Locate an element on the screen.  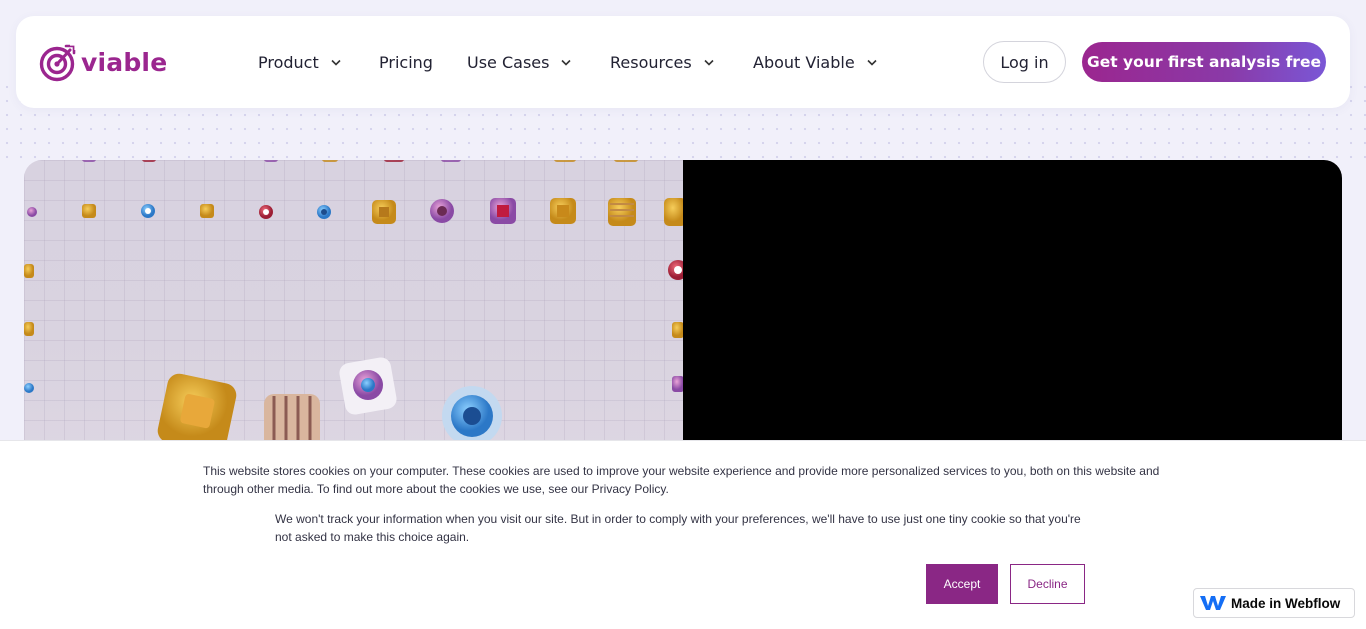
nav-use-cases: Use Cases is located at coordinates (519, 62).